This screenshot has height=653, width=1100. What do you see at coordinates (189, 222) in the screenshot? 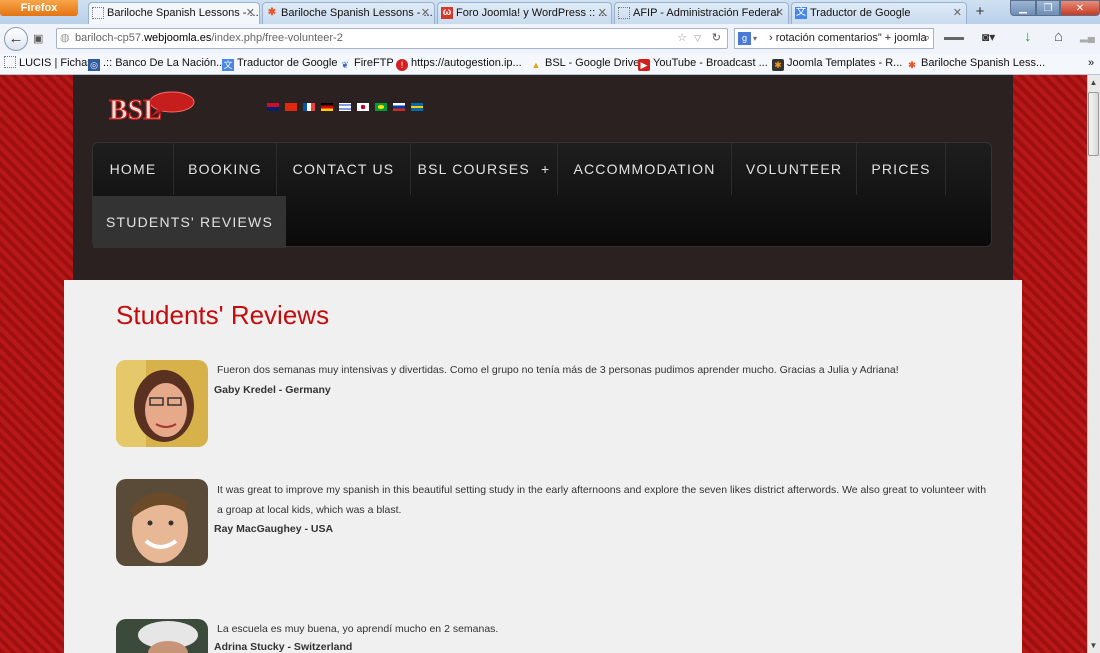
I see `menu-item-students-reviews: STUDENTS' REVIEWS` at bounding box center [189, 222].